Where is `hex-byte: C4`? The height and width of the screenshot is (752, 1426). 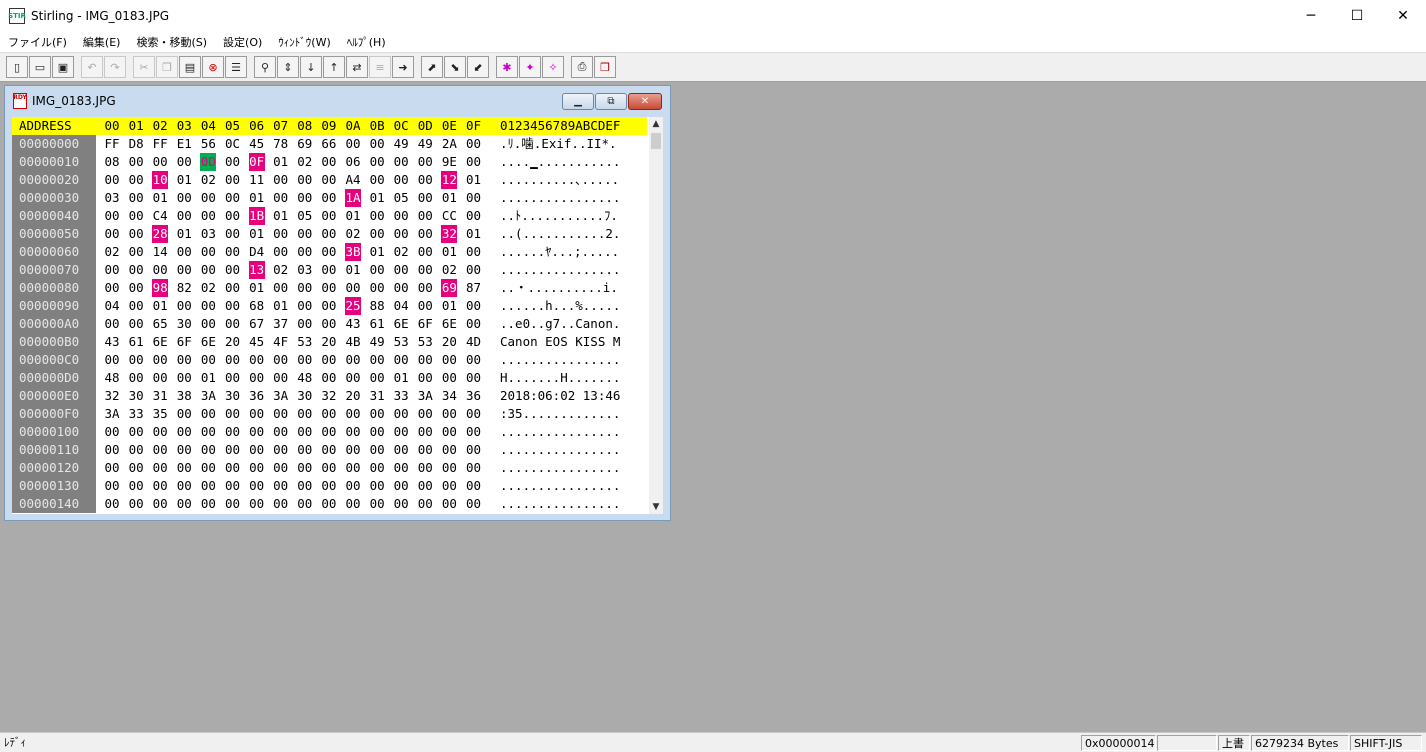 hex-byte: C4 is located at coordinates (160, 216).